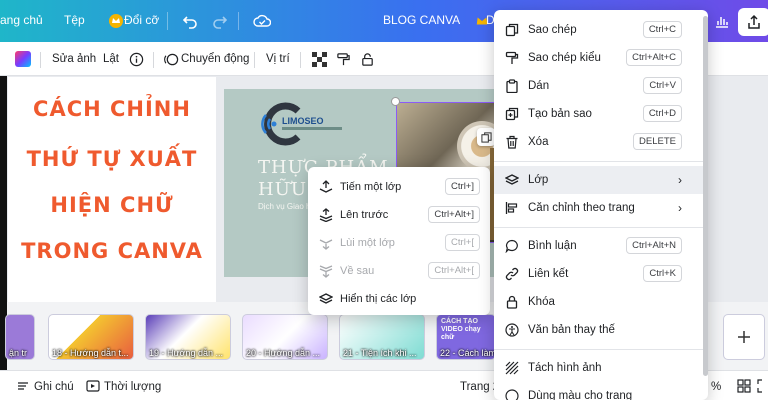 The width and height of the screenshot is (768, 400). What do you see at coordinates (594, 330) in the screenshot?
I see `menu-alt-text: Văn bản thay thế` at bounding box center [594, 330].